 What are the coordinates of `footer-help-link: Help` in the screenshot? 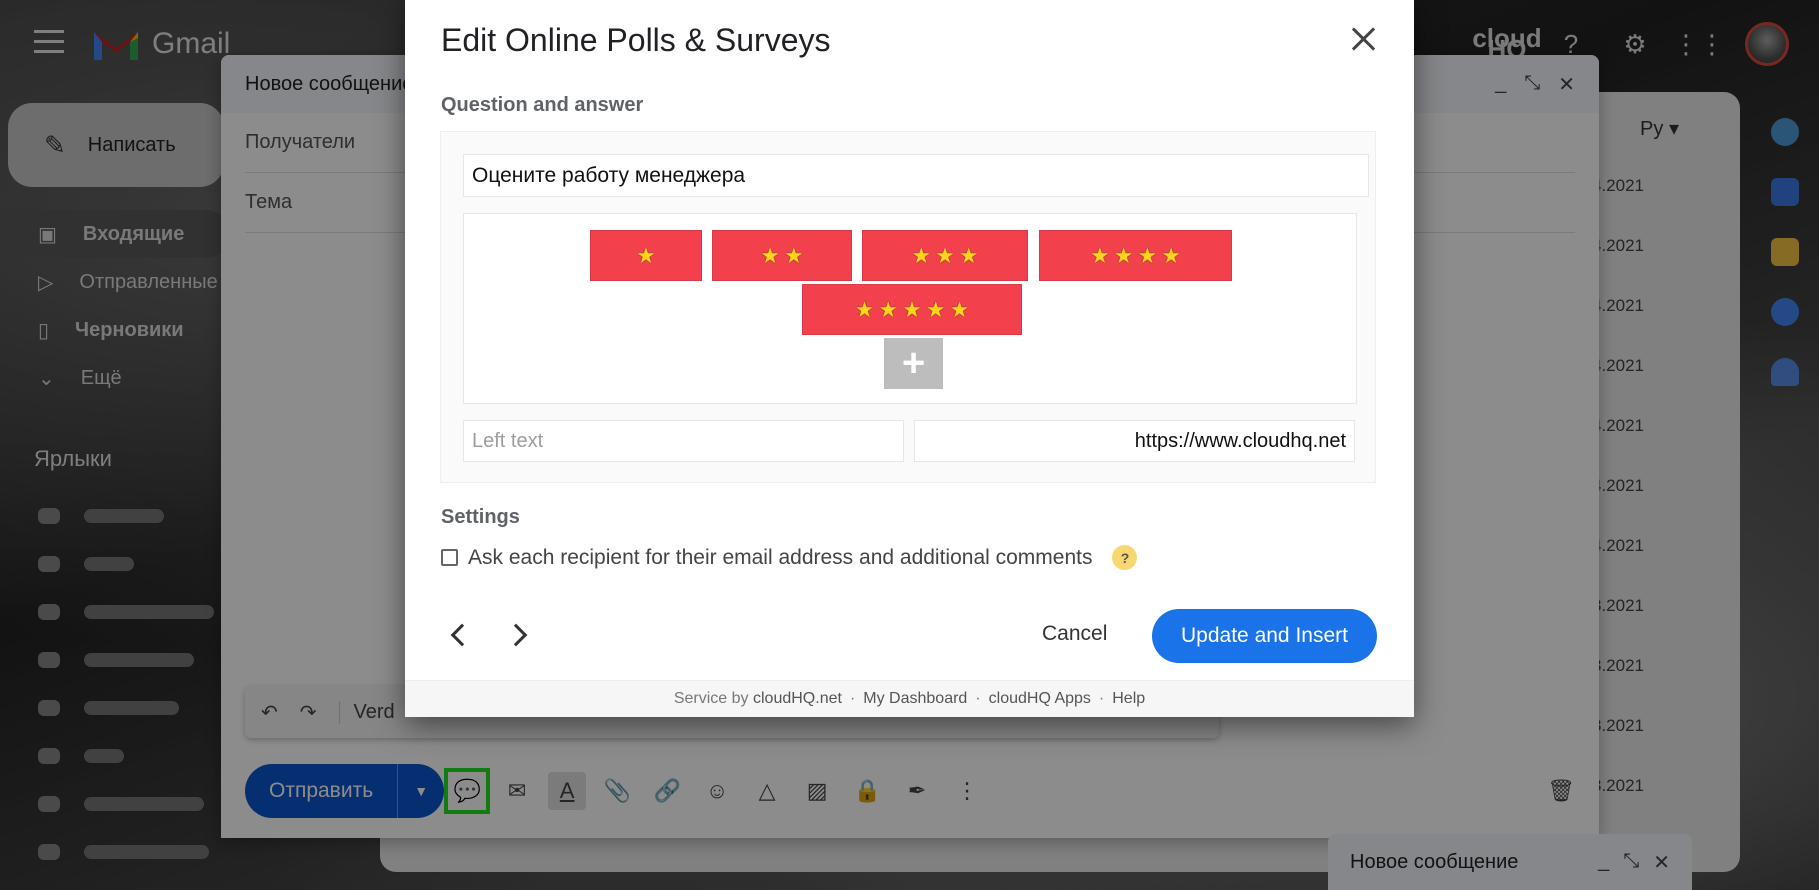 It's located at (1128, 699).